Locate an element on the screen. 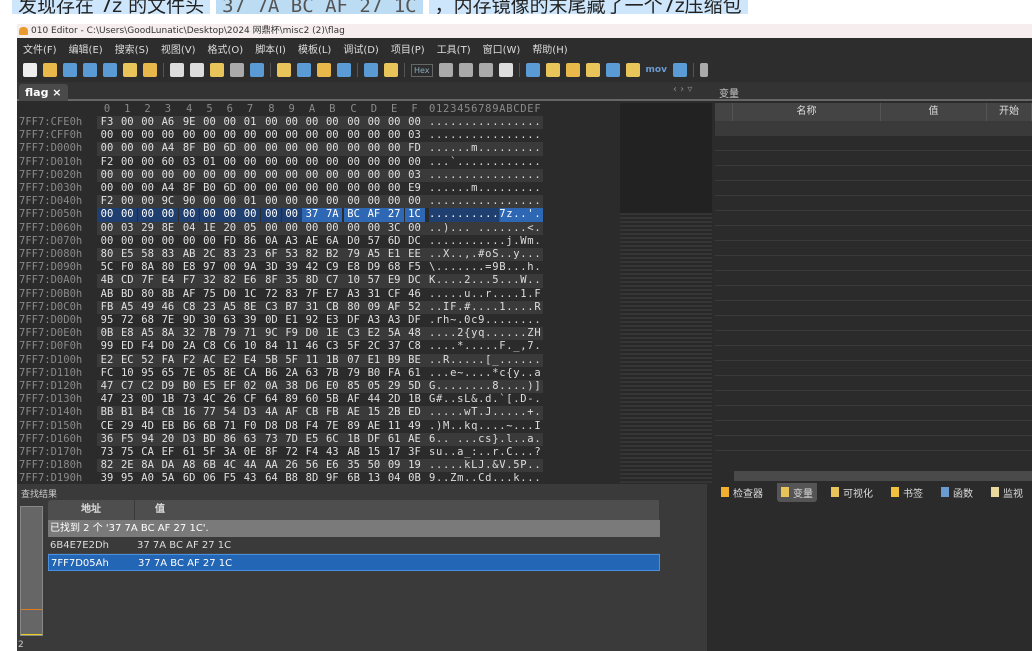  hex-byte: 07 is located at coordinates (354, 360).